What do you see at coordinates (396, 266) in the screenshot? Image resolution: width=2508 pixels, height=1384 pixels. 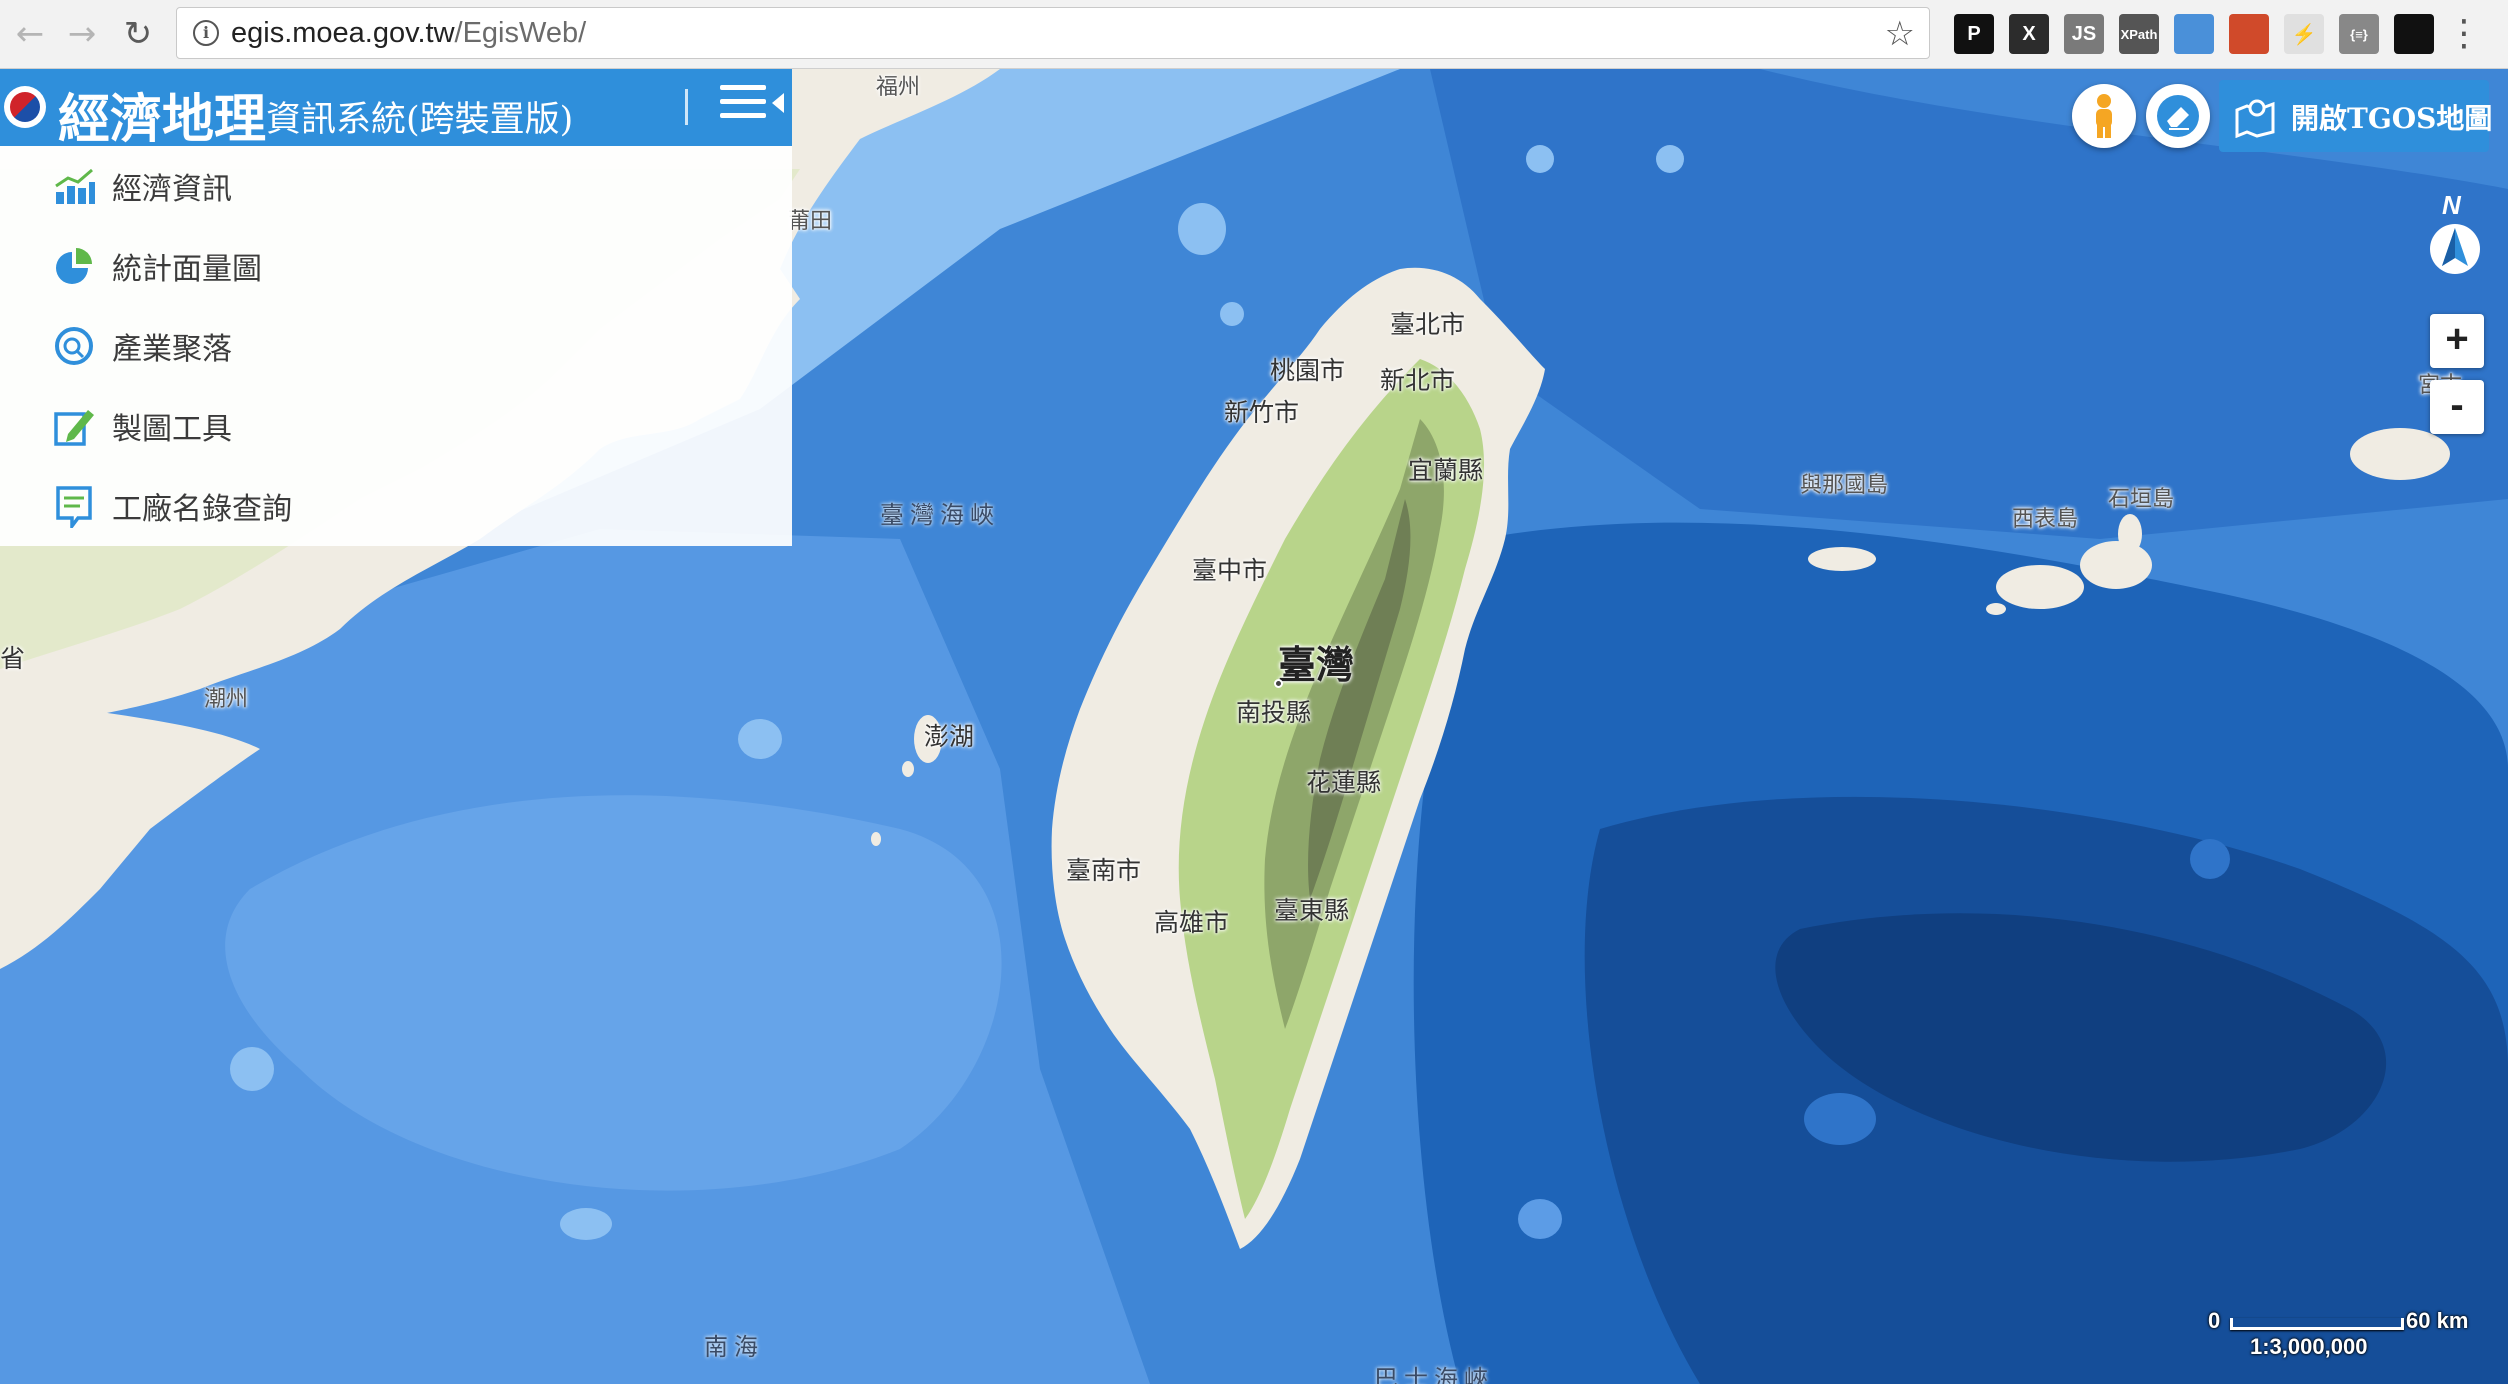 I see `menu-item-choropleth: 統計面量圖` at bounding box center [396, 266].